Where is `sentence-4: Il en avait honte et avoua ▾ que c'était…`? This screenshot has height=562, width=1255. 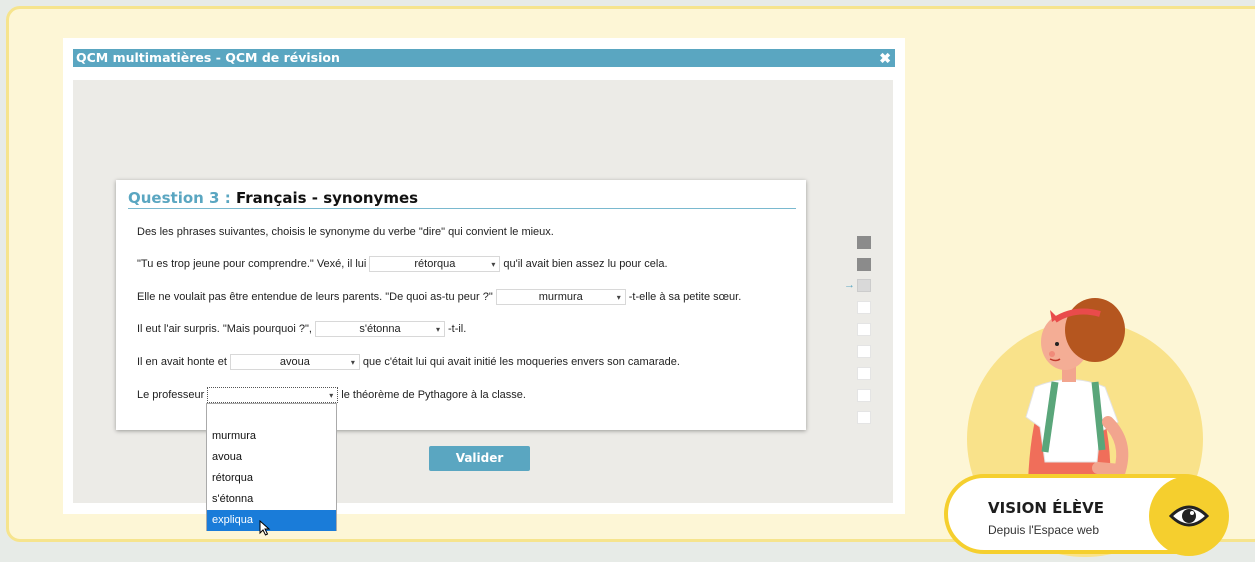 sentence-4: Il en avait honte et avoua ▾ que c'était… is located at coordinates (408, 362).